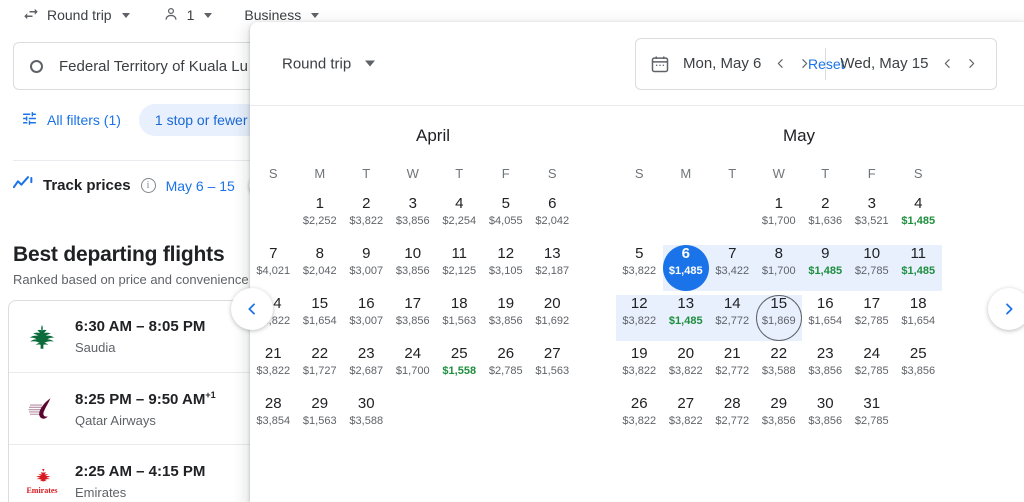 The width and height of the screenshot is (1024, 502). I want to click on calendar-day-cell: 13 $1,485, so click(686, 320).